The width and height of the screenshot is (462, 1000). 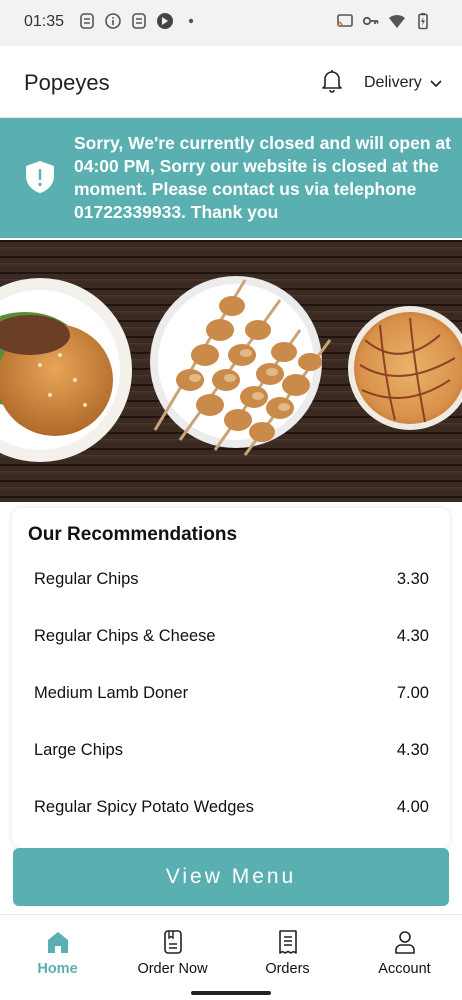 What do you see at coordinates (287, 969) in the screenshot?
I see `nav-label-orders: Orders` at bounding box center [287, 969].